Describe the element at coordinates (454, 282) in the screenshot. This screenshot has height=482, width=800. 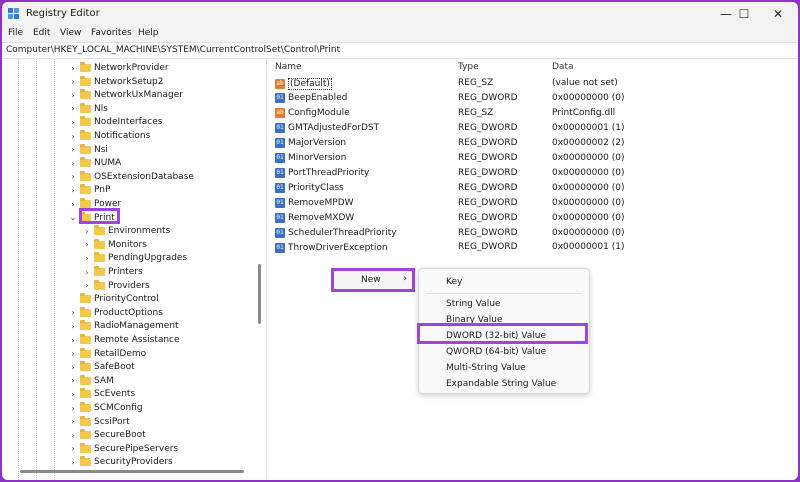
I see `submenu-key: Key` at that location.